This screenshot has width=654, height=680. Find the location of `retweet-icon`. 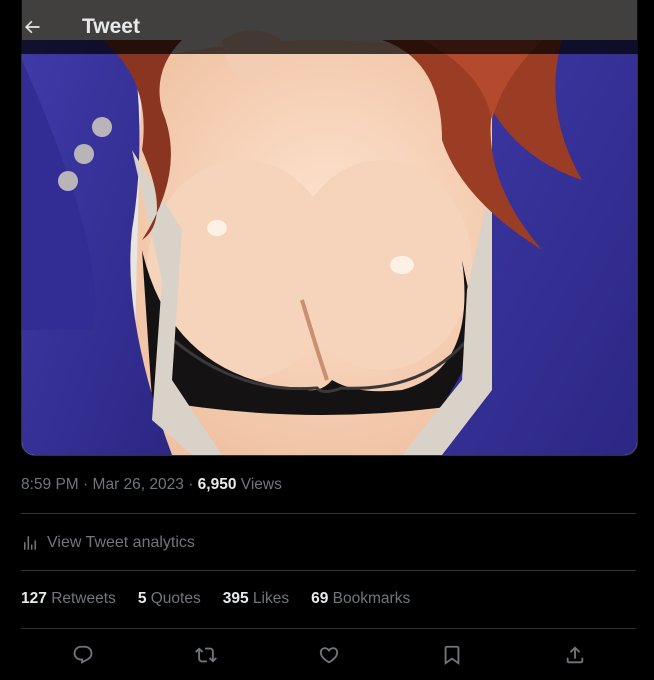

retweet-icon is located at coordinates (205, 655).